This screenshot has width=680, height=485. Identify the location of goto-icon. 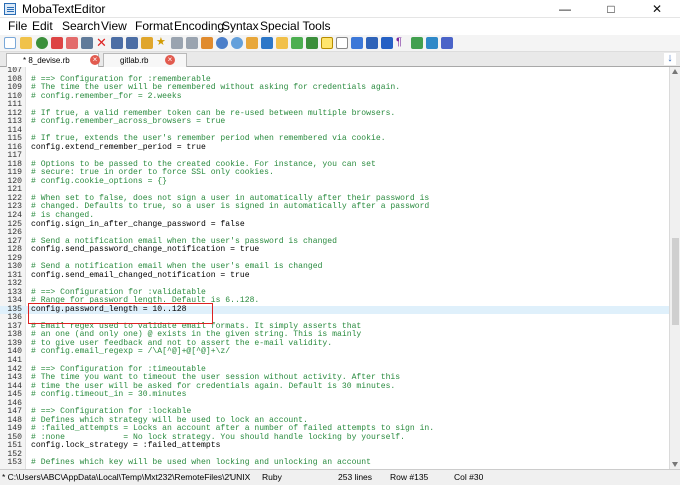
(267, 43).